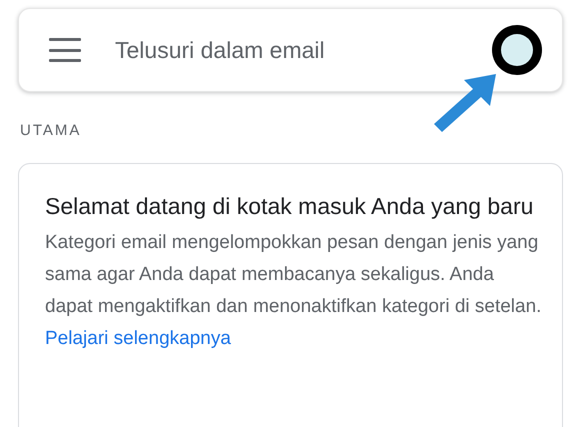 This screenshot has width=585, height=427. I want to click on section-label: UTAMA, so click(51, 130).